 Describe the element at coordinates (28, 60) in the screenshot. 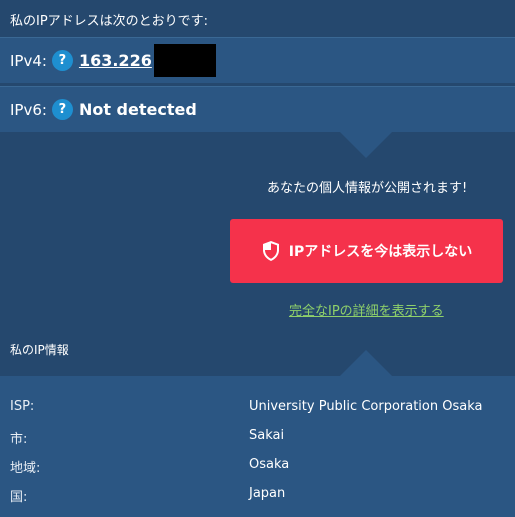

I see `ipv4-label: IPv4:` at that location.